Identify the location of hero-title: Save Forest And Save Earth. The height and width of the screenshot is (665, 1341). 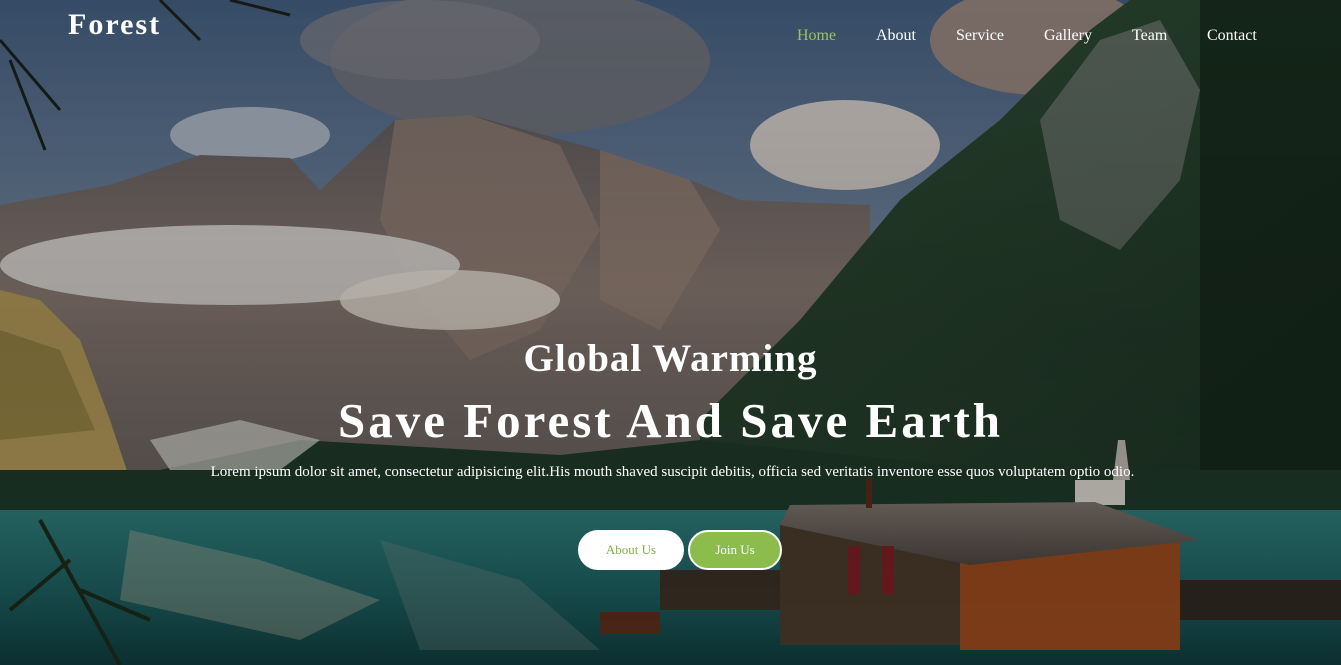
(670, 420).